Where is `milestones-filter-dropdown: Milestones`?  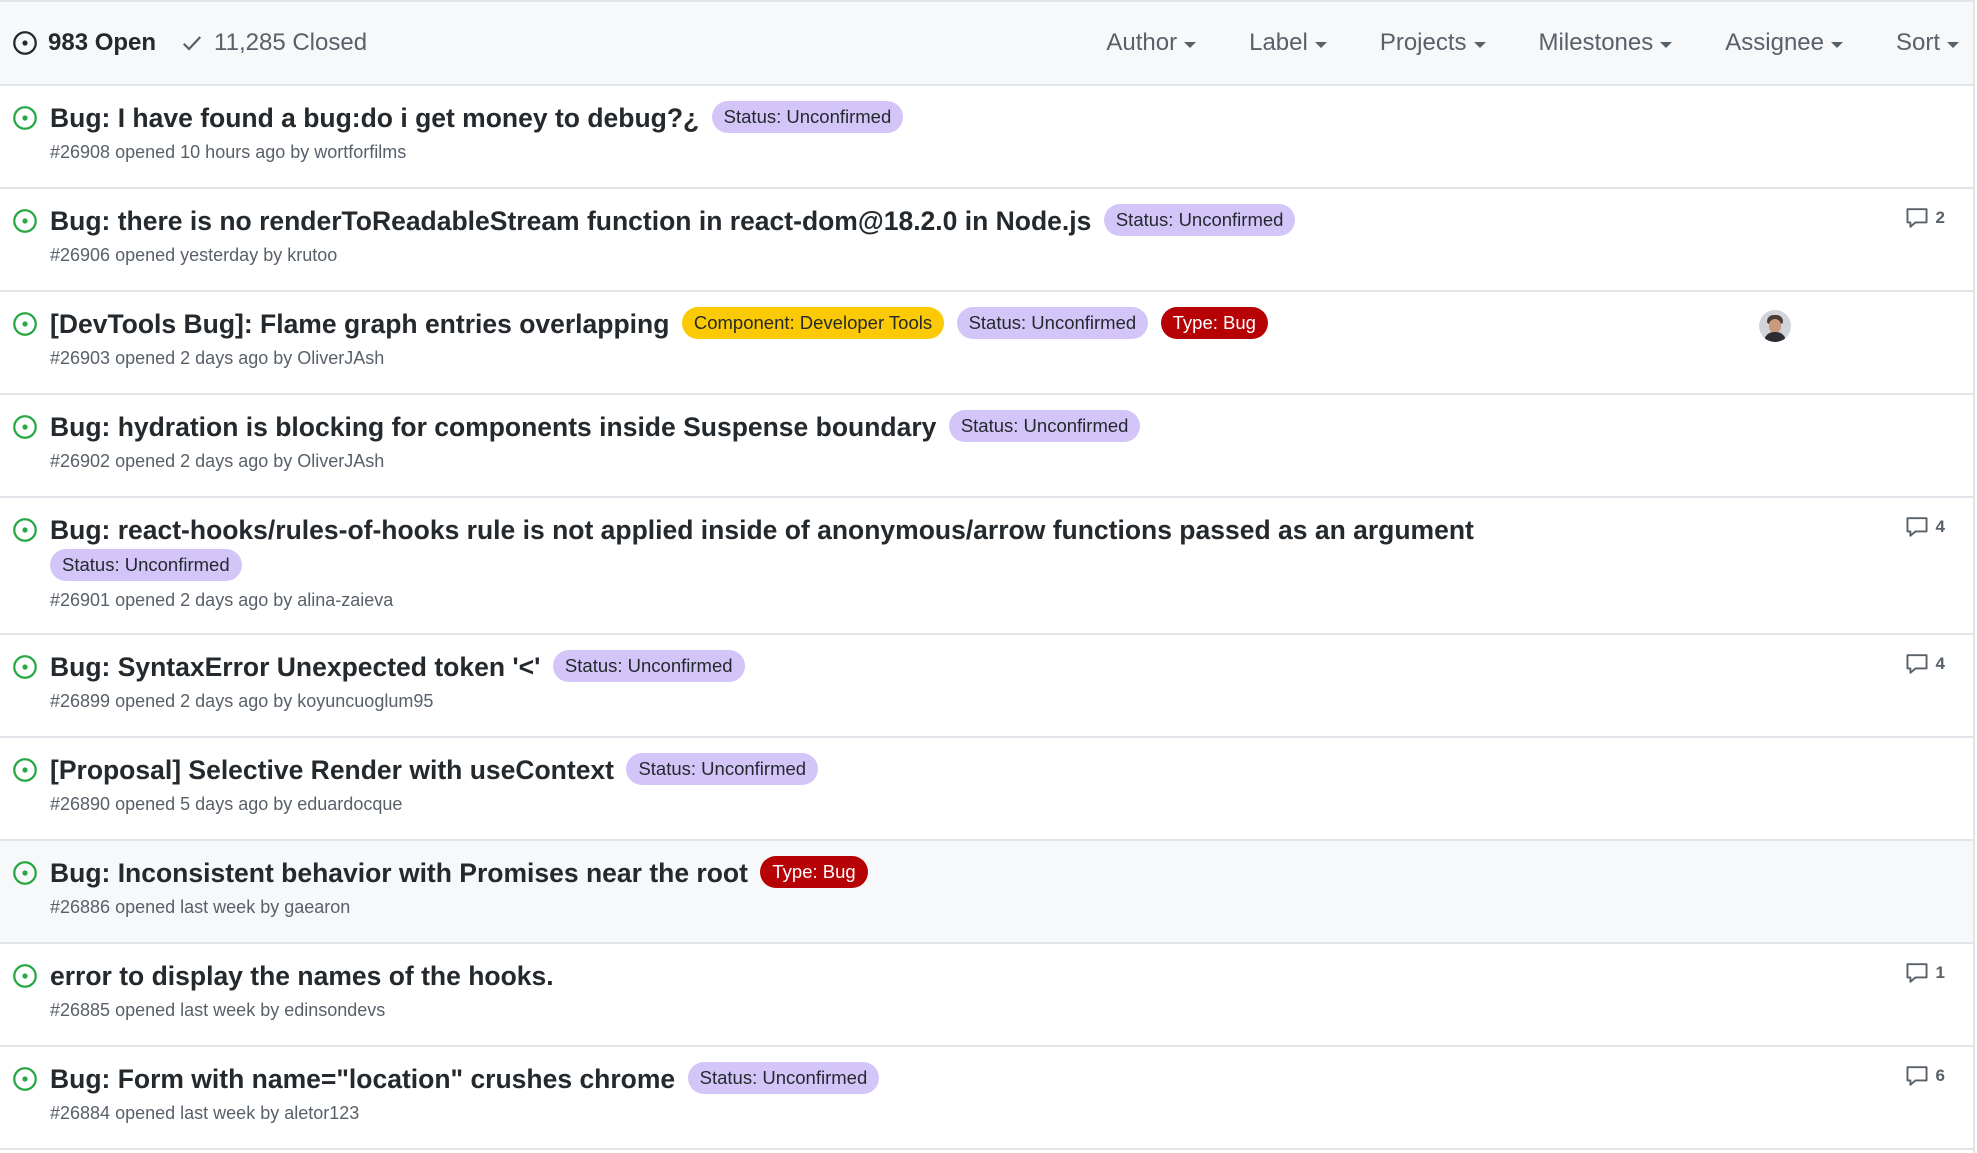
milestones-filter-dropdown: Milestones is located at coordinates (1606, 43).